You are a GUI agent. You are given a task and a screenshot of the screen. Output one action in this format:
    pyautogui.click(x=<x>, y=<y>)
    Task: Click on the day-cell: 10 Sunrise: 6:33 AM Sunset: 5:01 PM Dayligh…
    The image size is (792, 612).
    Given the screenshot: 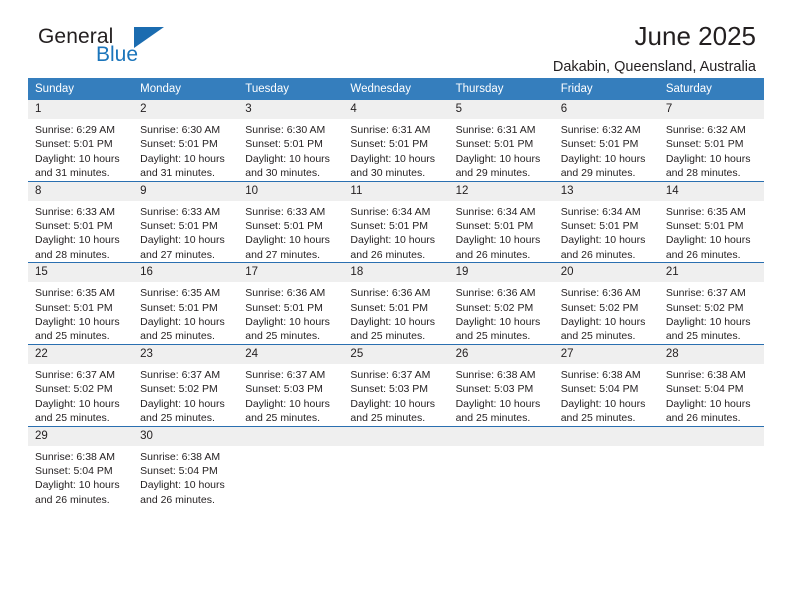 What is the action you would take?
    pyautogui.click(x=291, y=221)
    